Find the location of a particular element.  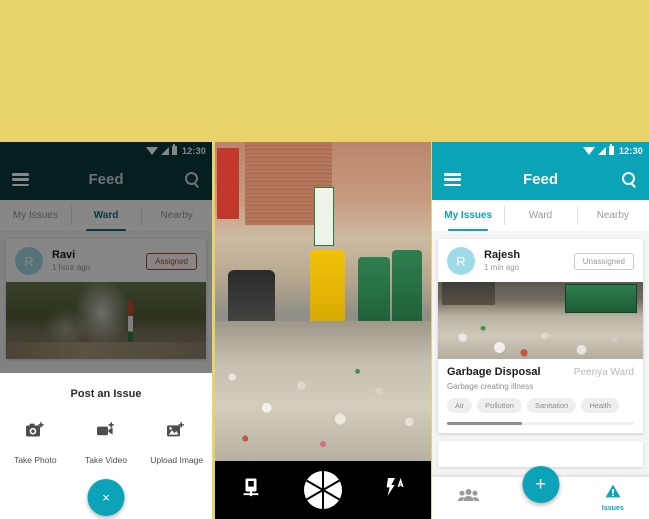

issue-card-next is located at coordinates (540, 454).